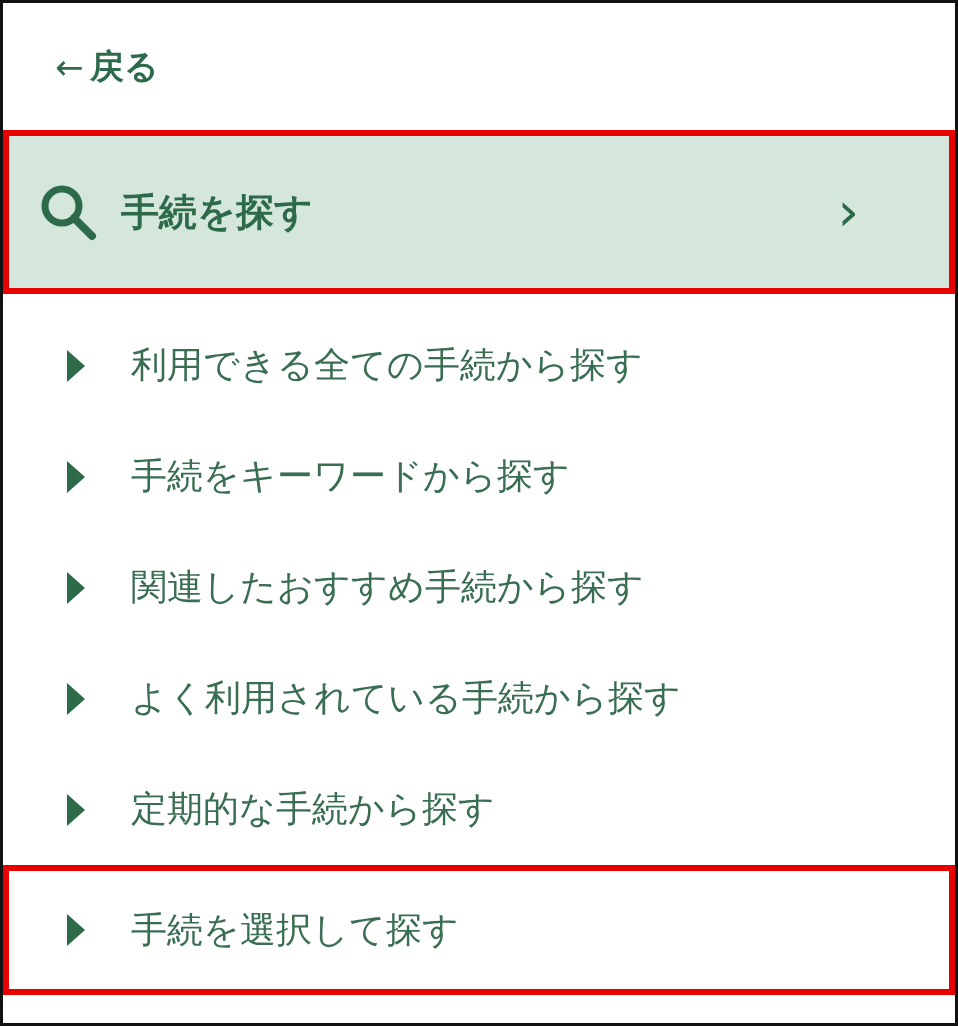 Image resolution: width=958 pixels, height=1026 pixels. I want to click on menu-item: 手続を選択して探す, so click(479, 930).